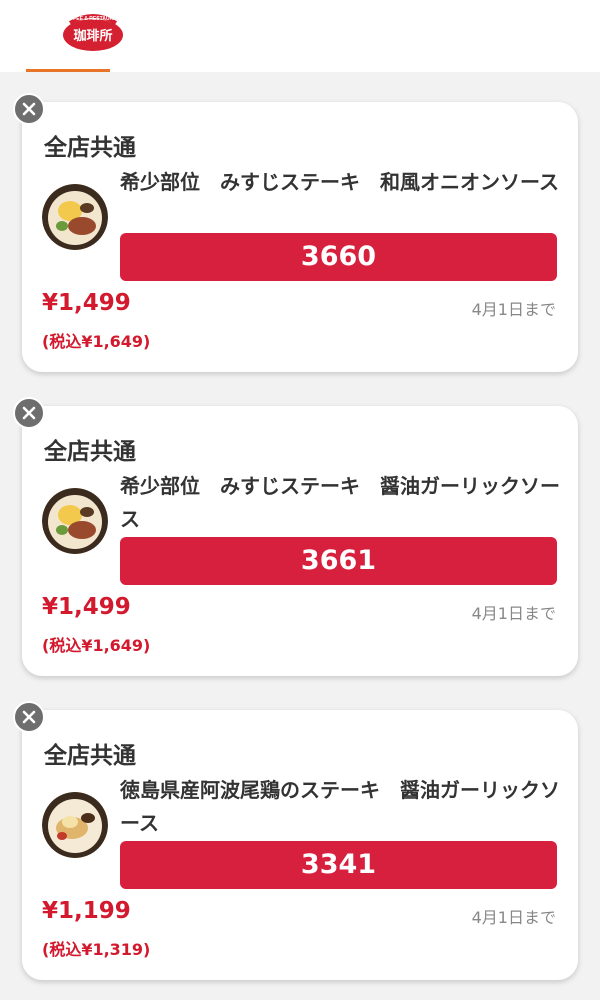 The height and width of the screenshot is (1000, 600). I want to click on tab-restaurant-logo: COFFEE & RESTAURANT 珈琲所, so click(74, 36).